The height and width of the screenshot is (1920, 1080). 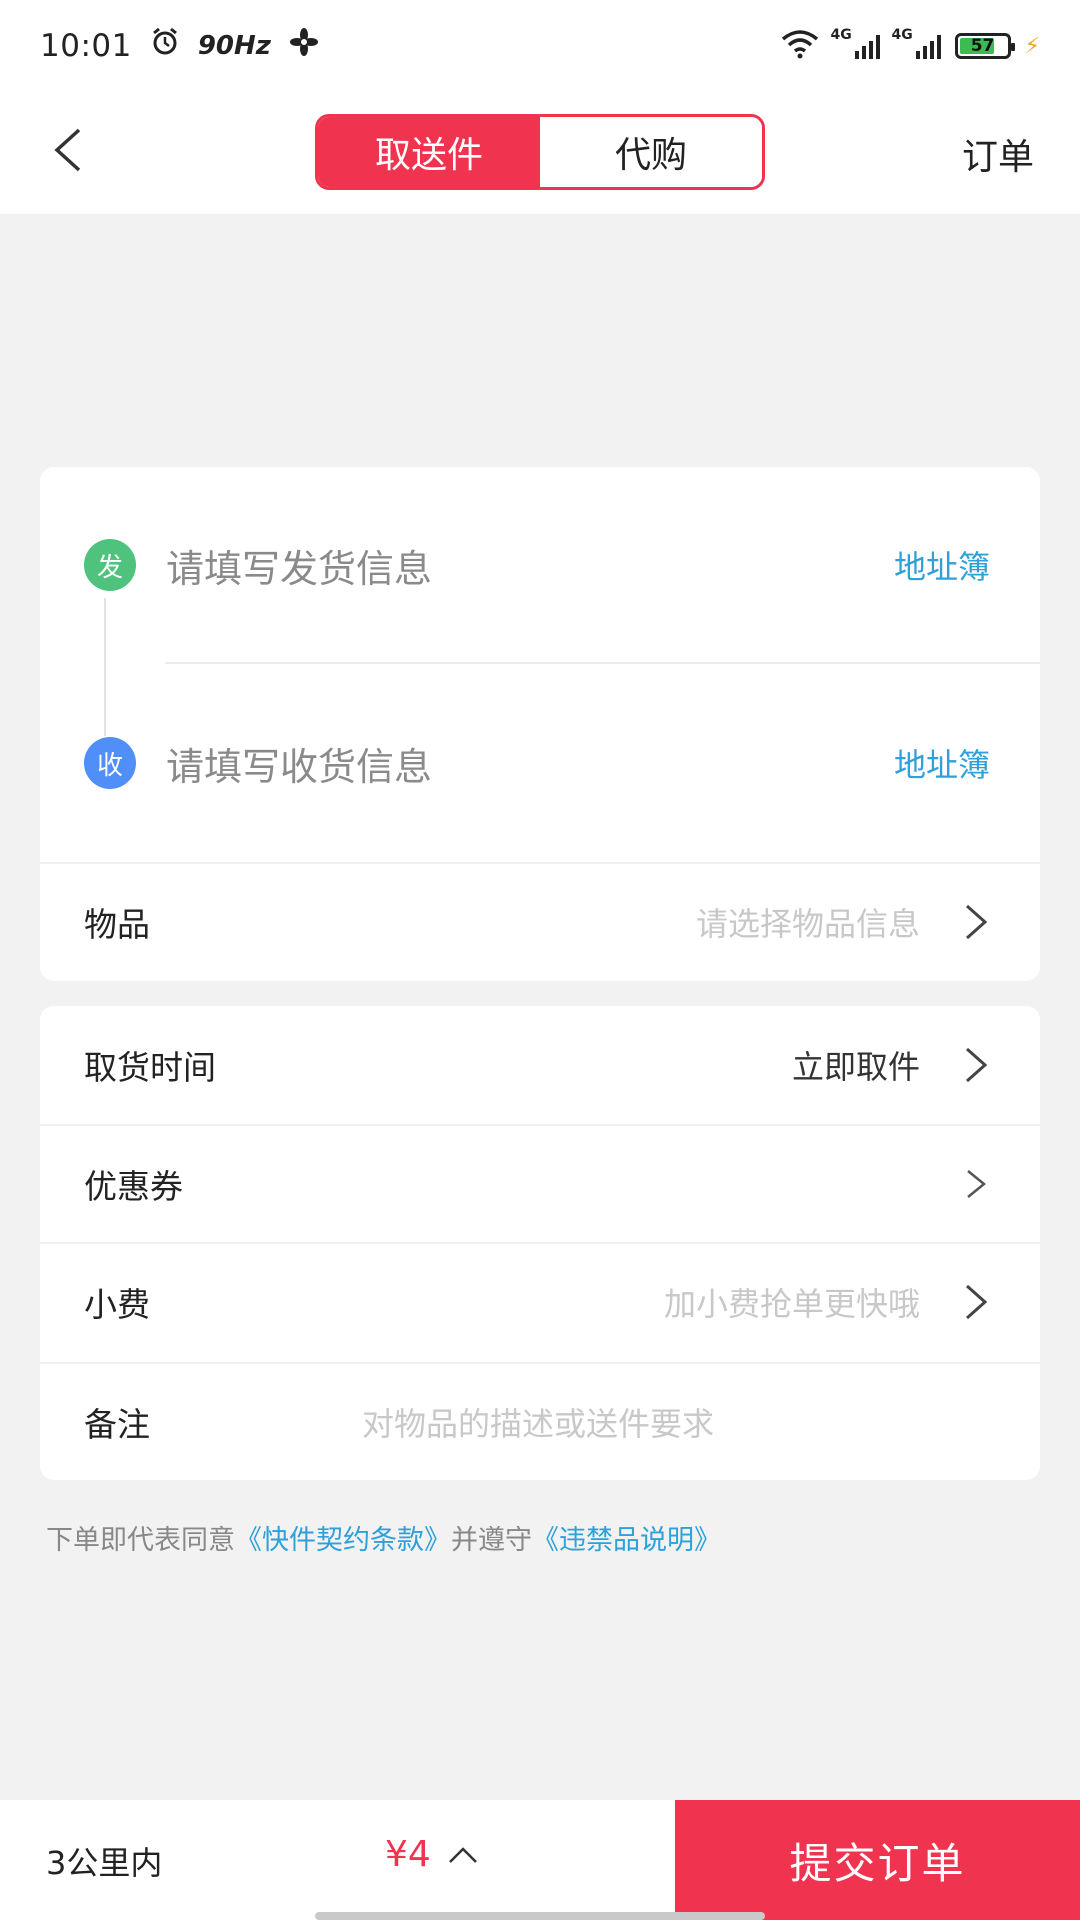 What do you see at coordinates (165, 46) in the screenshot?
I see `alarm-icon` at bounding box center [165, 46].